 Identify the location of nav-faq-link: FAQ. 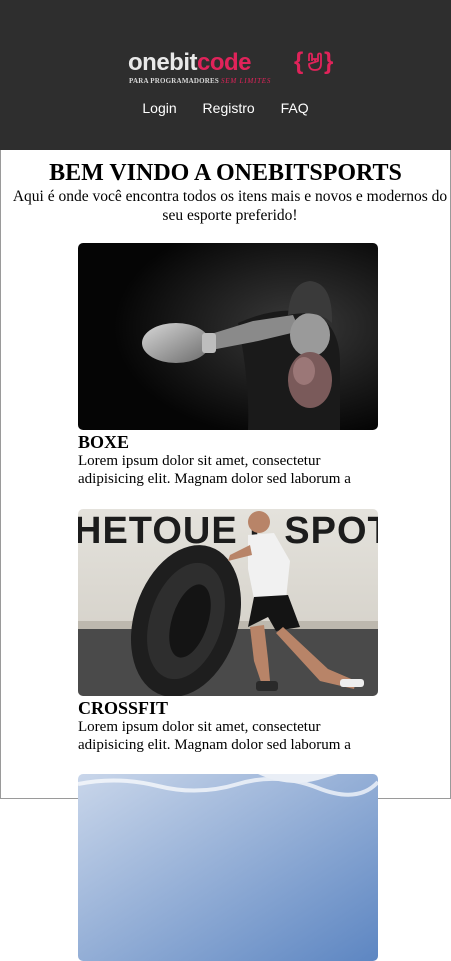
(295, 108).